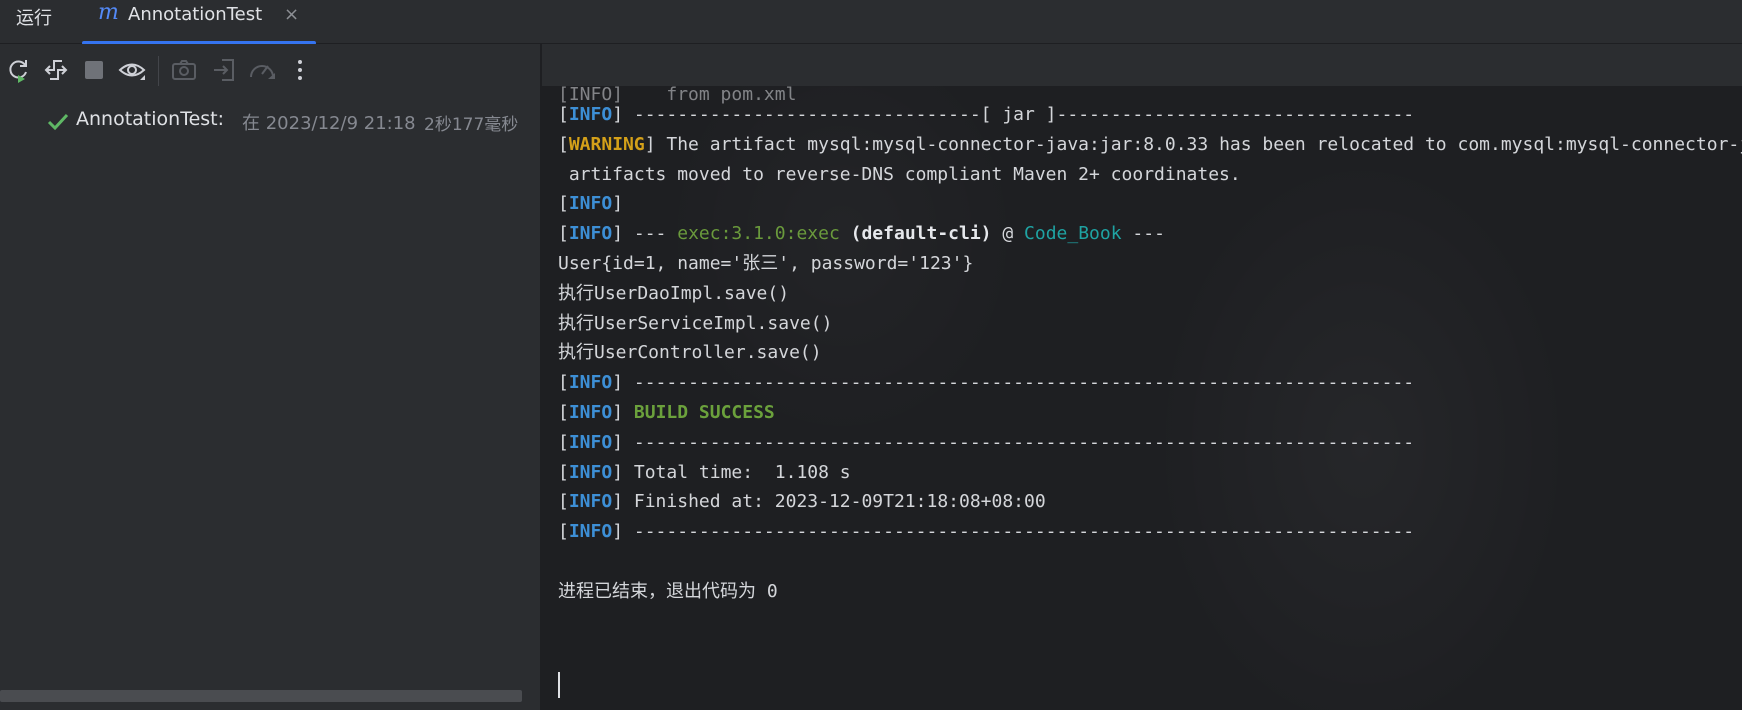 This screenshot has height=710, width=1742. What do you see at coordinates (758, 234) in the screenshot?
I see `plugin-goal: exec:3.1.0:exec` at bounding box center [758, 234].